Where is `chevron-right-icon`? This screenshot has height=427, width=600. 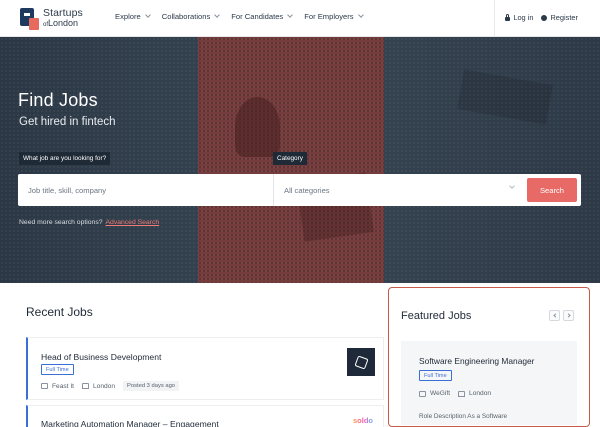 chevron-right-icon is located at coordinates (568, 315).